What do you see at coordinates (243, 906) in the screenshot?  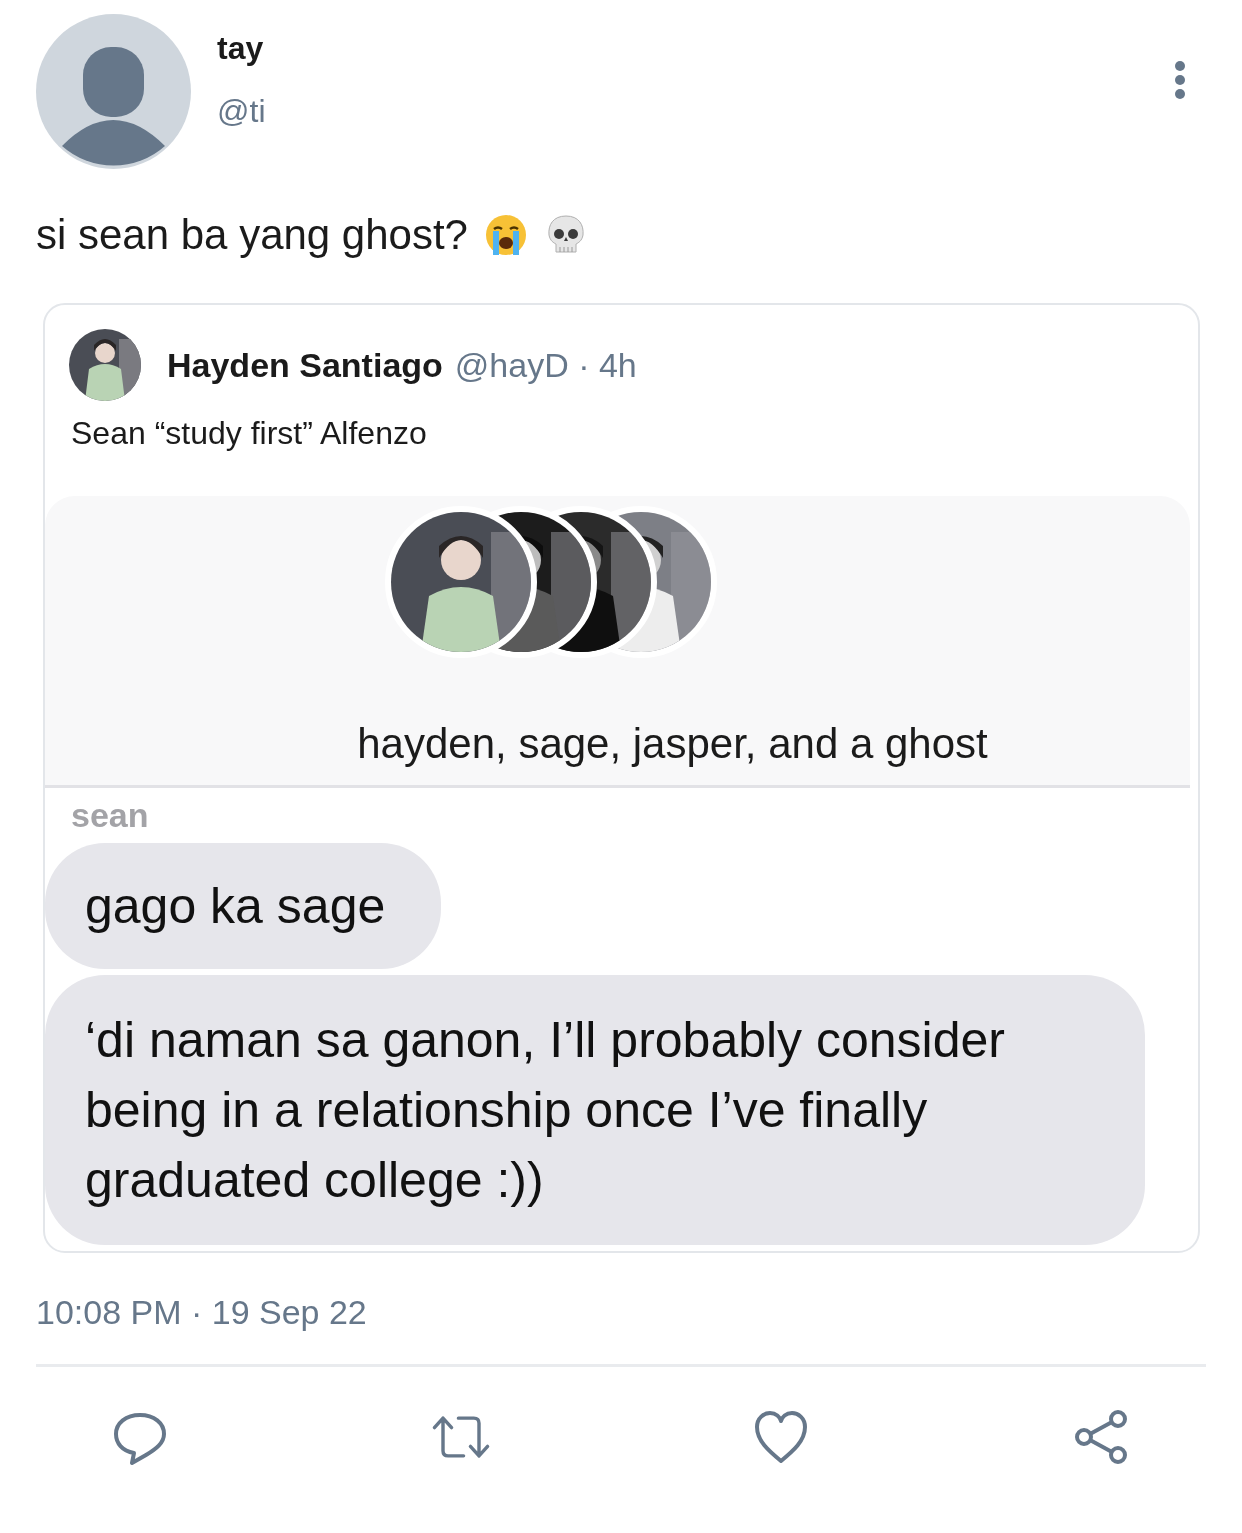 I see `message-bubble: gago ka sage` at bounding box center [243, 906].